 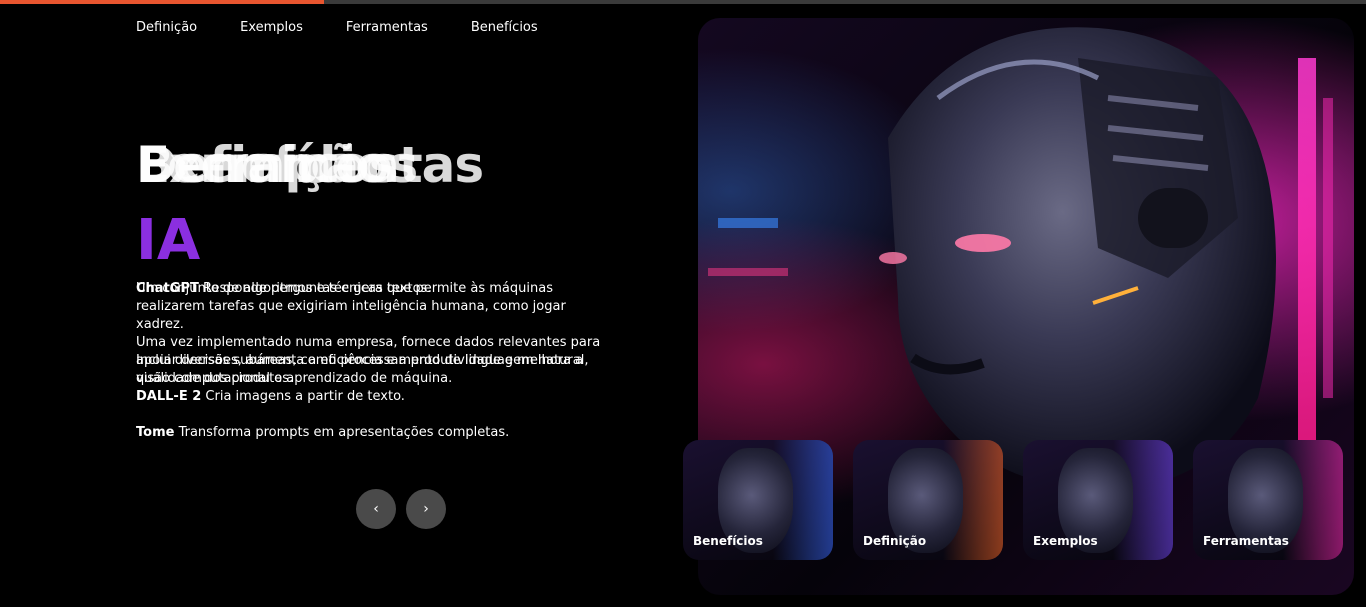 I want to click on tool-description: Cria imagens a partir de texto., so click(x=303, y=396).